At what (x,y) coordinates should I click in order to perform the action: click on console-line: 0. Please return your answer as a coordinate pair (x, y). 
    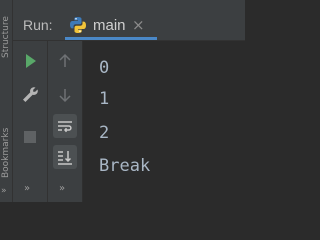
    Looking at the image, I should click on (104, 68).